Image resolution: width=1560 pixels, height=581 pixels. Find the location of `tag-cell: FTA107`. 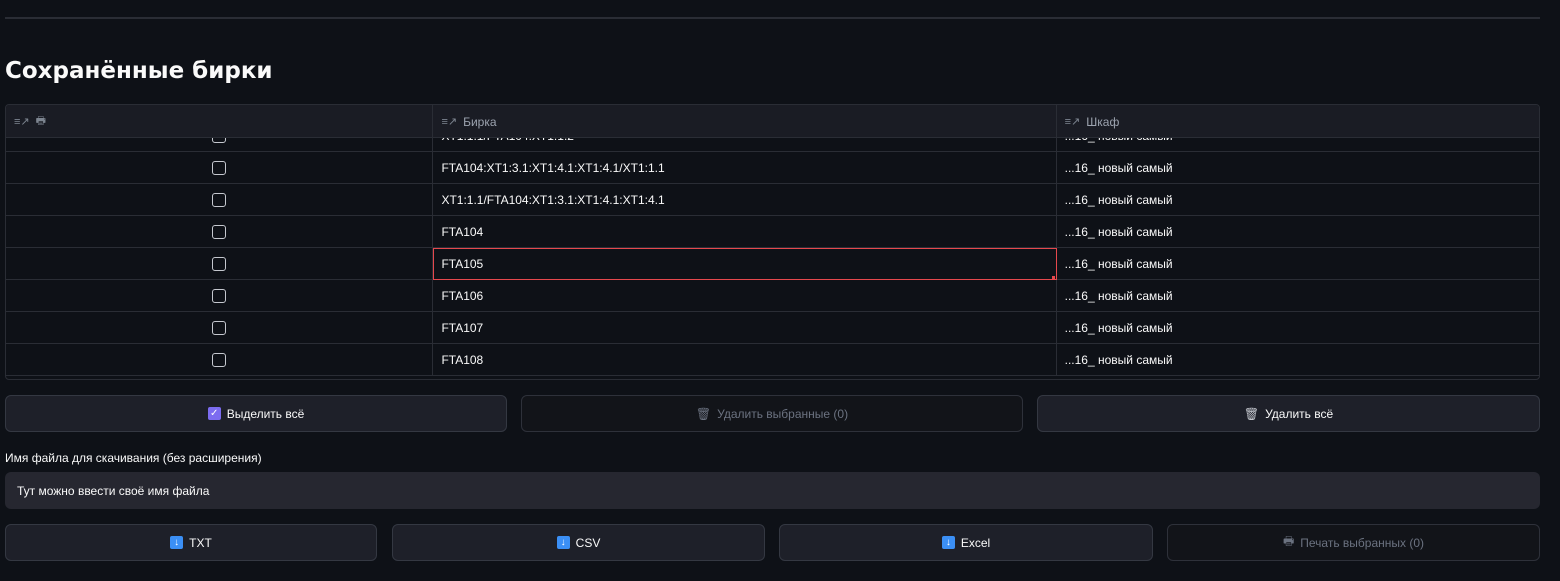

tag-cell: FTA107 is located at coordinates (745, 328).